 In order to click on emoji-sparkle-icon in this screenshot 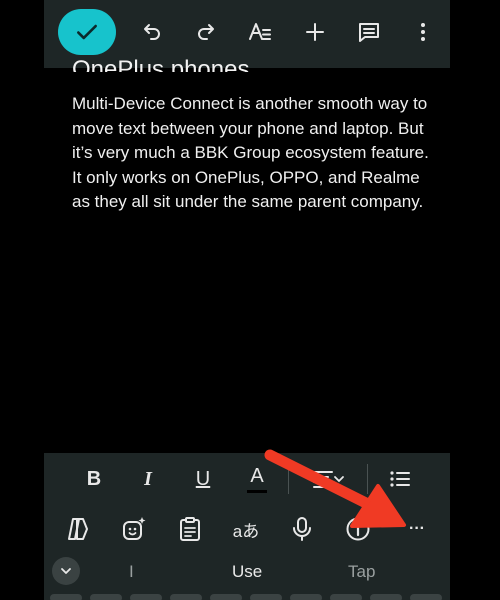, I will do `click(134, 528)`.